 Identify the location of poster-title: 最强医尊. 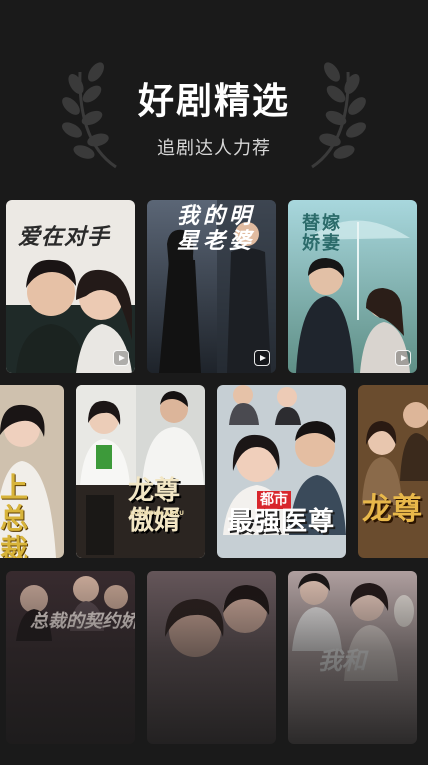
(281, 522).